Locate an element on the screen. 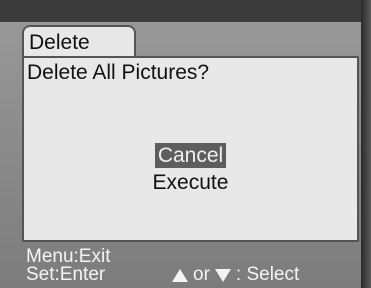  execute-option: Execute is located at coordinates (190, 183).